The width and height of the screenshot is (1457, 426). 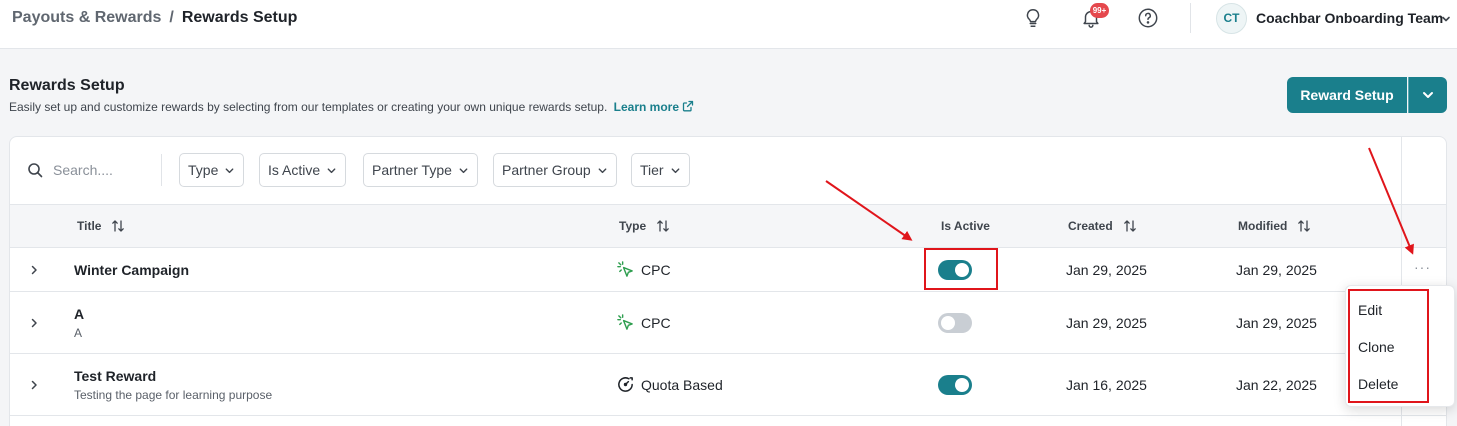 I want to click on column-title-label: Title, so click(x=89, y=226).